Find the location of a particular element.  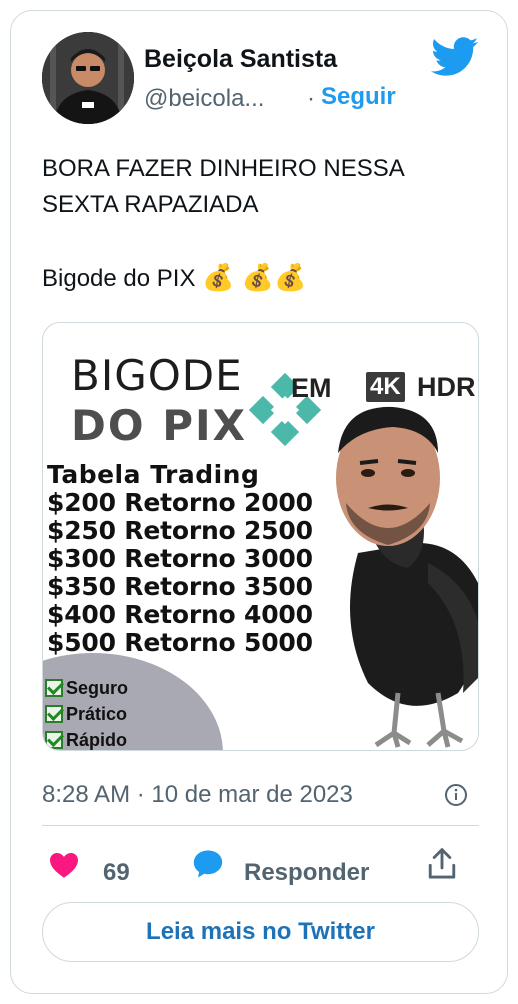

check-item: Rápido is located at coordinates (86, 738).